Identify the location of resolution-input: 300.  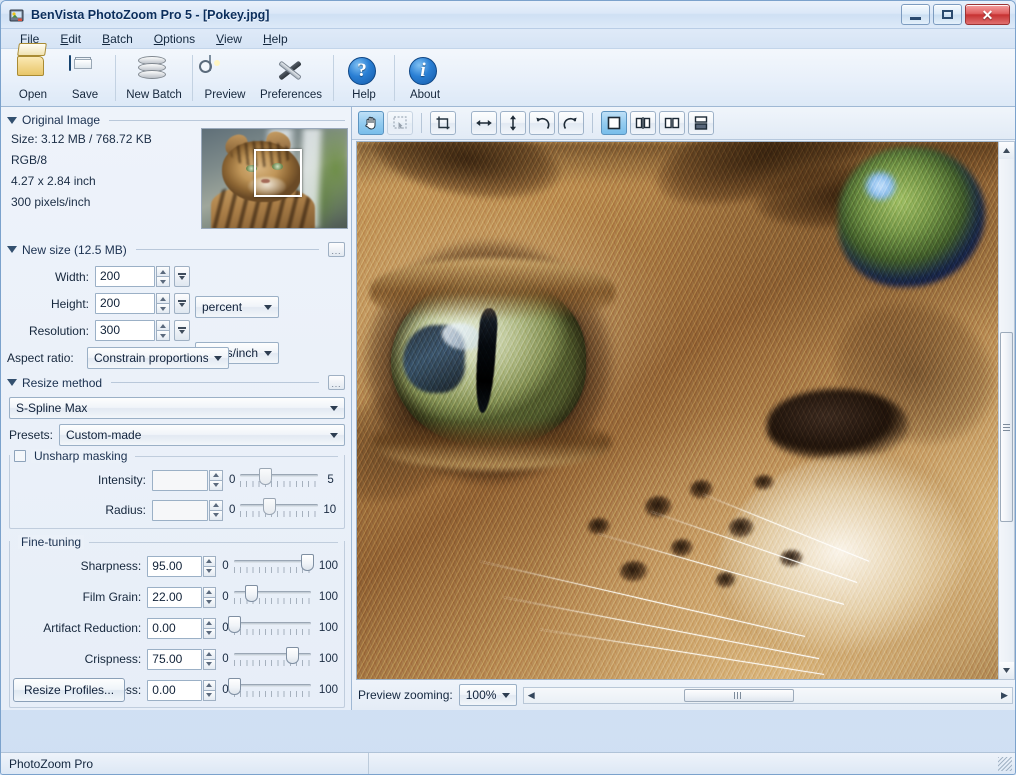
(125, 330).